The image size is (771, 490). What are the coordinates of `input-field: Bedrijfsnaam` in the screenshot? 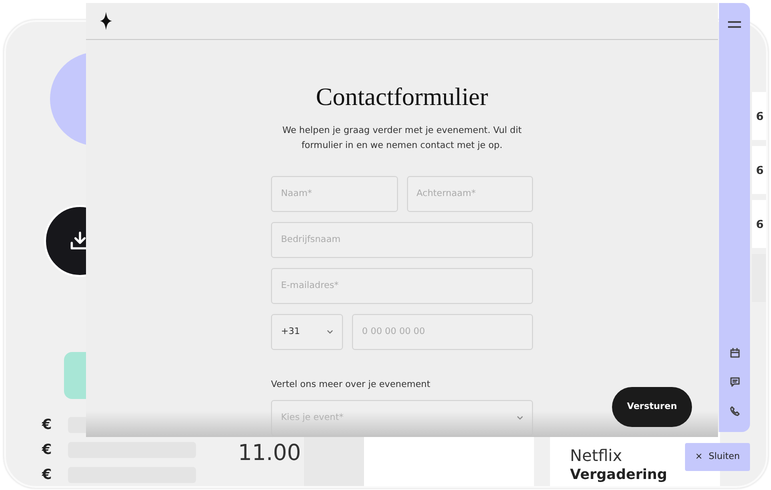 It's located at (402, 240).